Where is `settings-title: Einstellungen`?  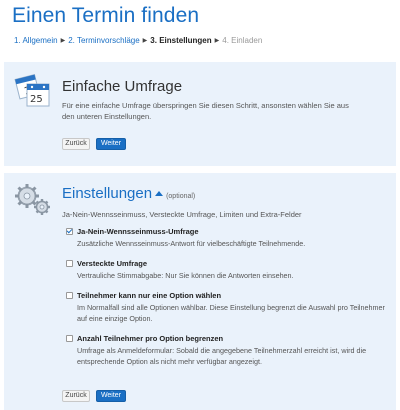 settings-title: Einstellungen is located at coordinates (107, 193).